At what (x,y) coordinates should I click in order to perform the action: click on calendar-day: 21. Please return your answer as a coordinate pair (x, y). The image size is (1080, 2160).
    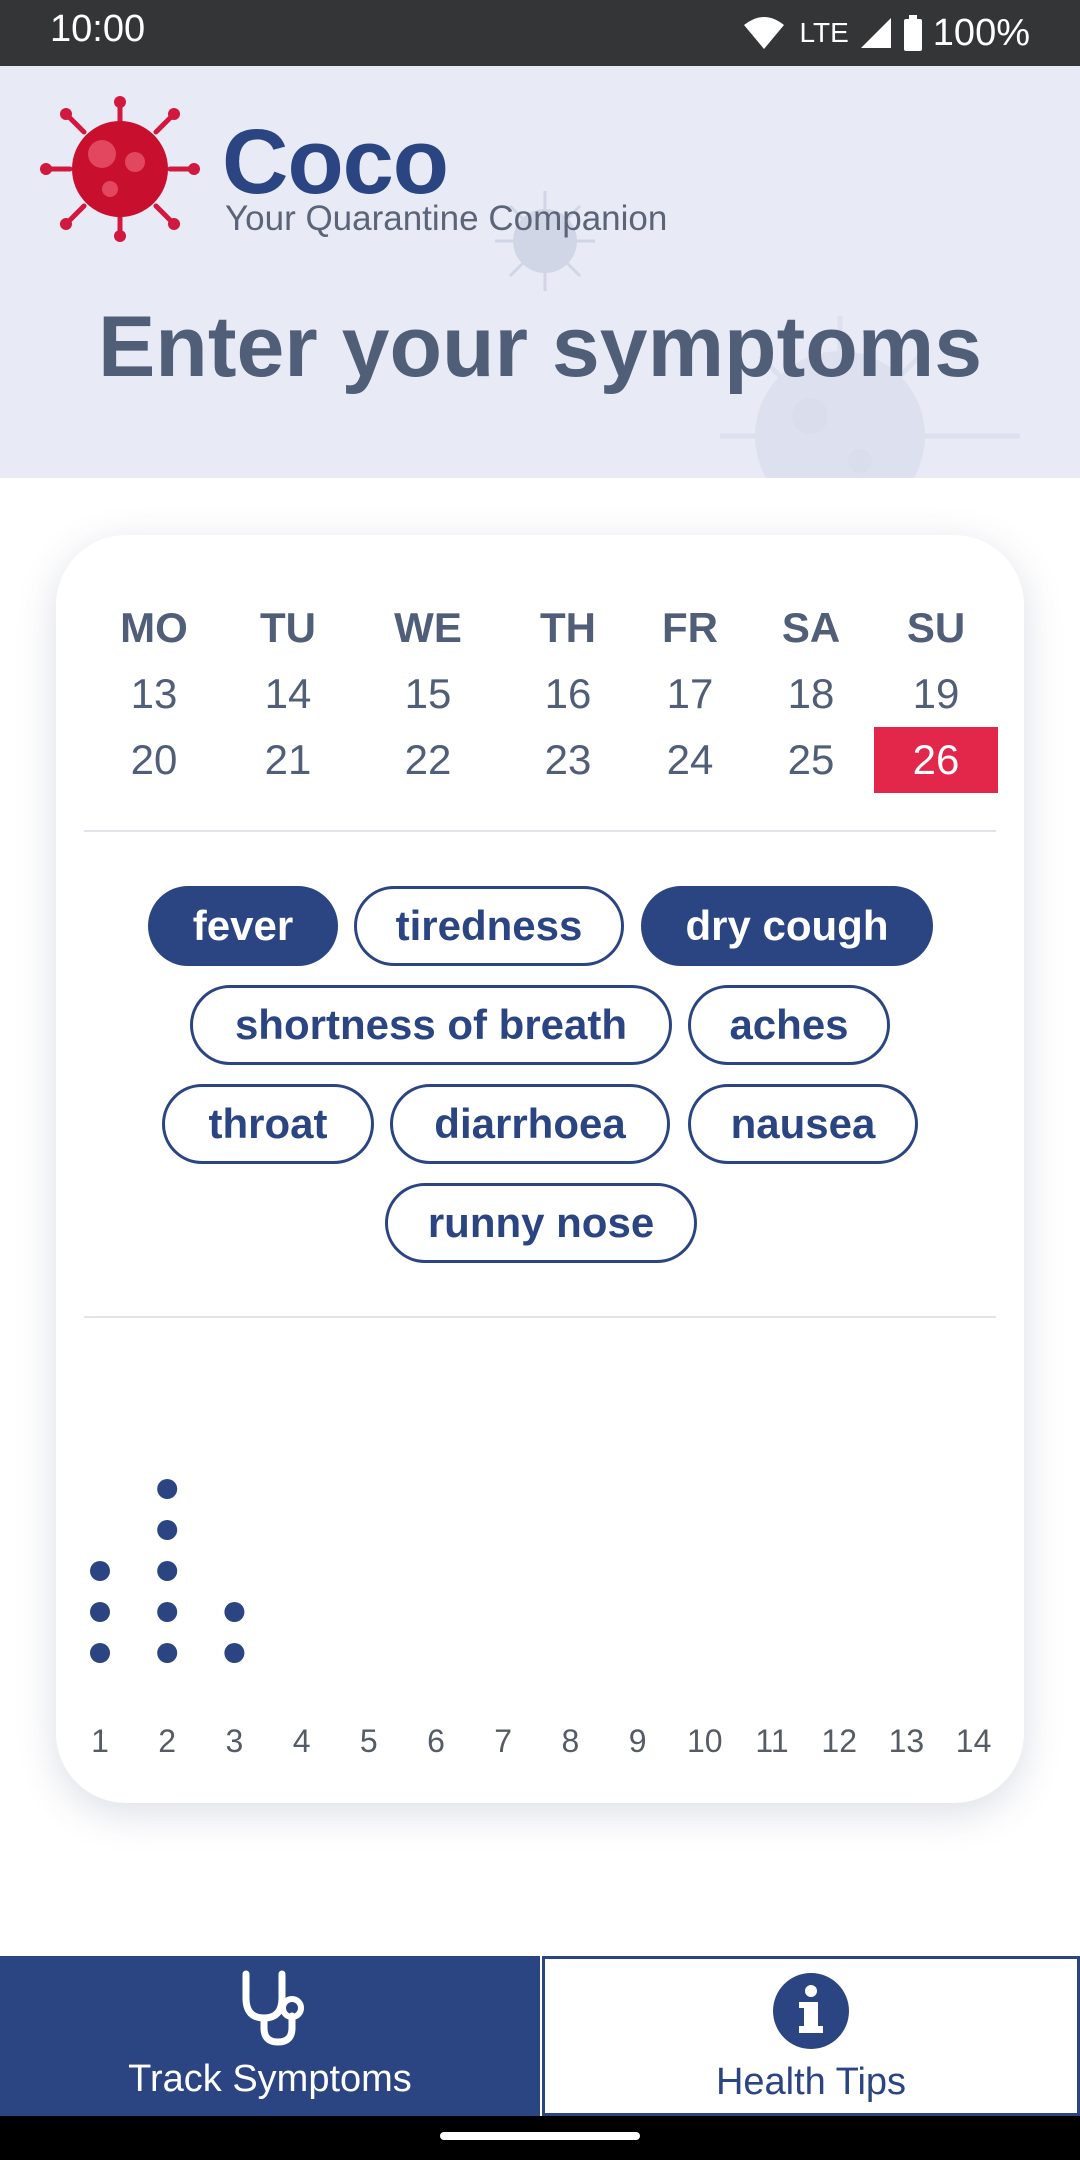
    Looking at the image, I should click on (288, 760).